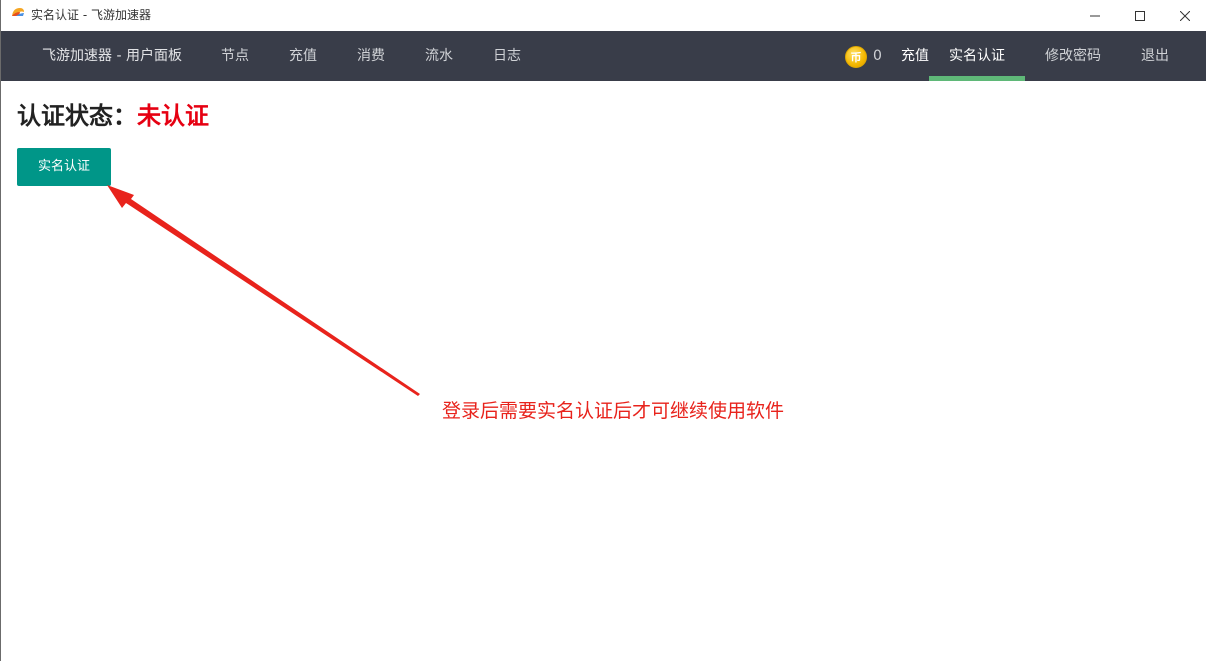 The width and height of the screenshot is (1206, 661). What do you see at coordinates (507, 56) in the screenshot?
I see `nav-item-logs: 日志` at bounding box center [507, 56].